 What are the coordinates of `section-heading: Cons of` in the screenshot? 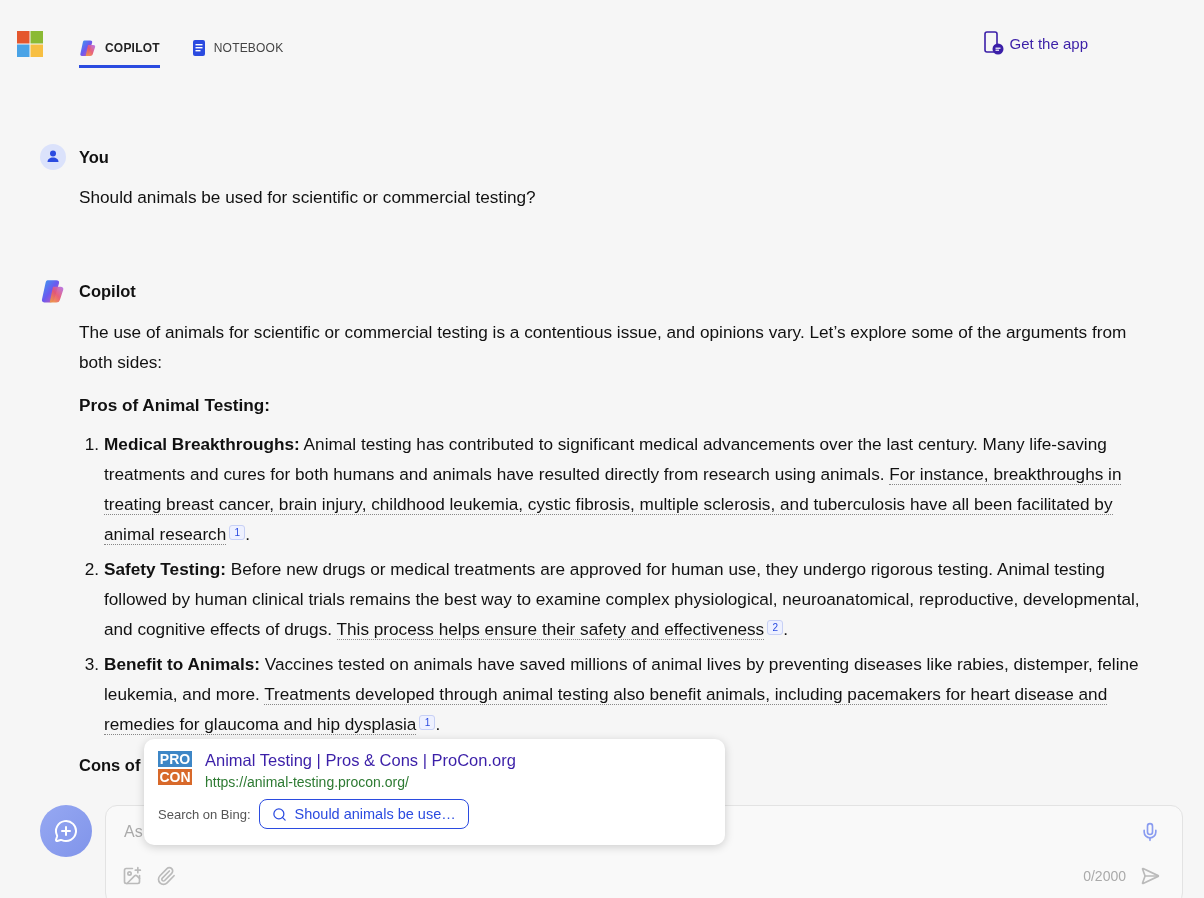 It's located at (110, 765).